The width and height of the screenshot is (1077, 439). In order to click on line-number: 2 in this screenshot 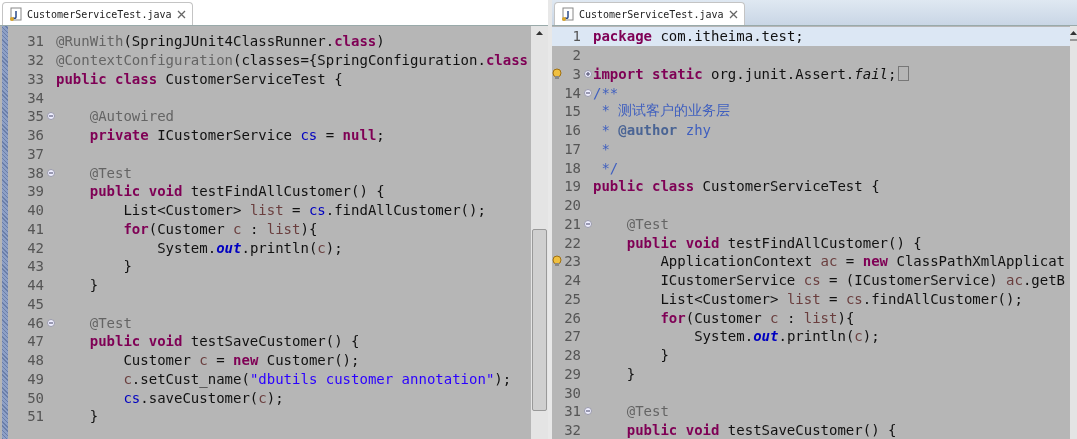, I will do `click(576, 55)`.